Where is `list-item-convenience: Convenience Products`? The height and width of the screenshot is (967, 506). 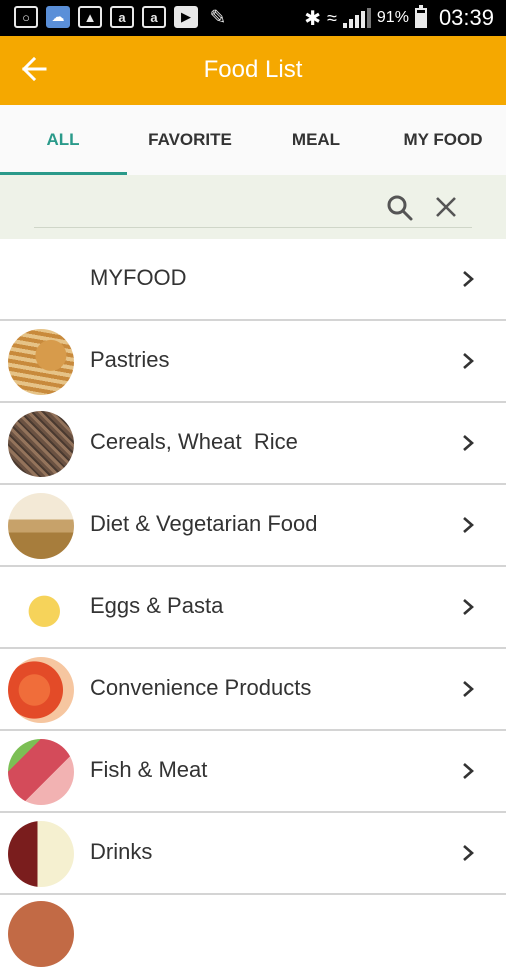
list-item-convenience: Convenience Products is located at coordinates (253, 690).